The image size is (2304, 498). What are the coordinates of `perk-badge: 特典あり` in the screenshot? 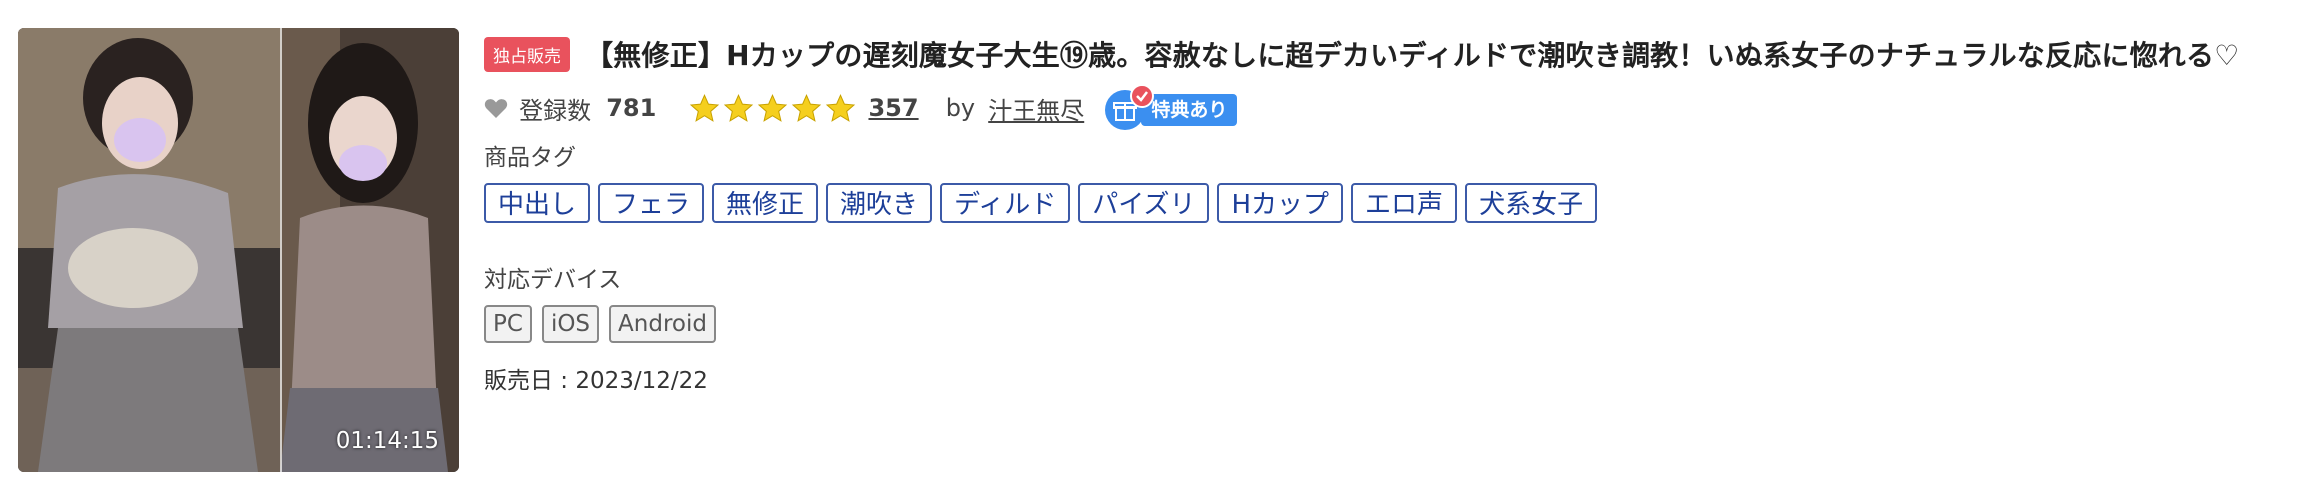 It's located at (1177, 107).